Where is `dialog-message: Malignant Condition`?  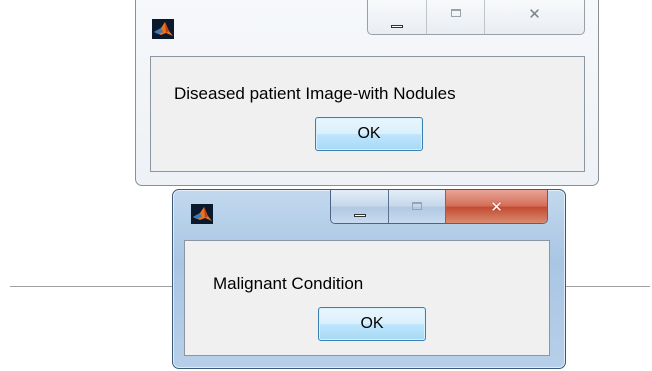
dialog-message: Malignant Condition is located at coordinates (288, 283).